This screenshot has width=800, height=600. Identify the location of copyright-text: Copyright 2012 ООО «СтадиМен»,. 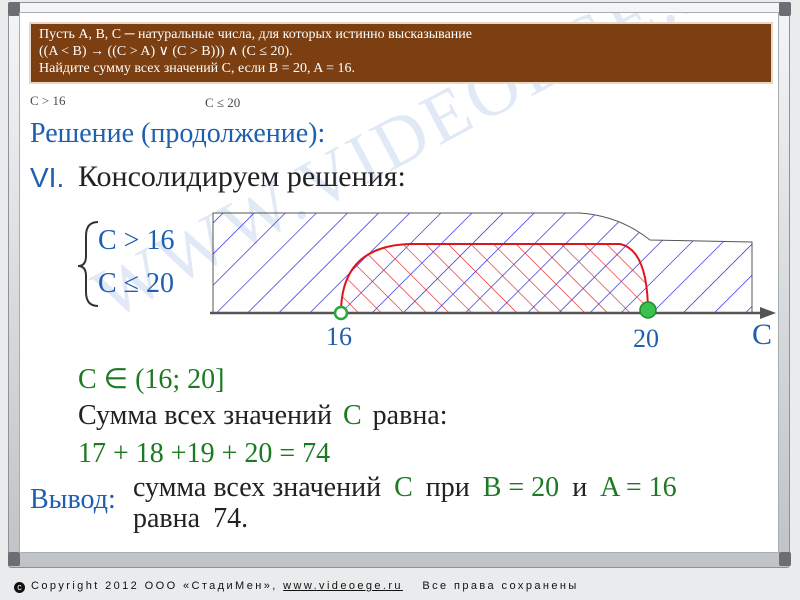
(154, 586).